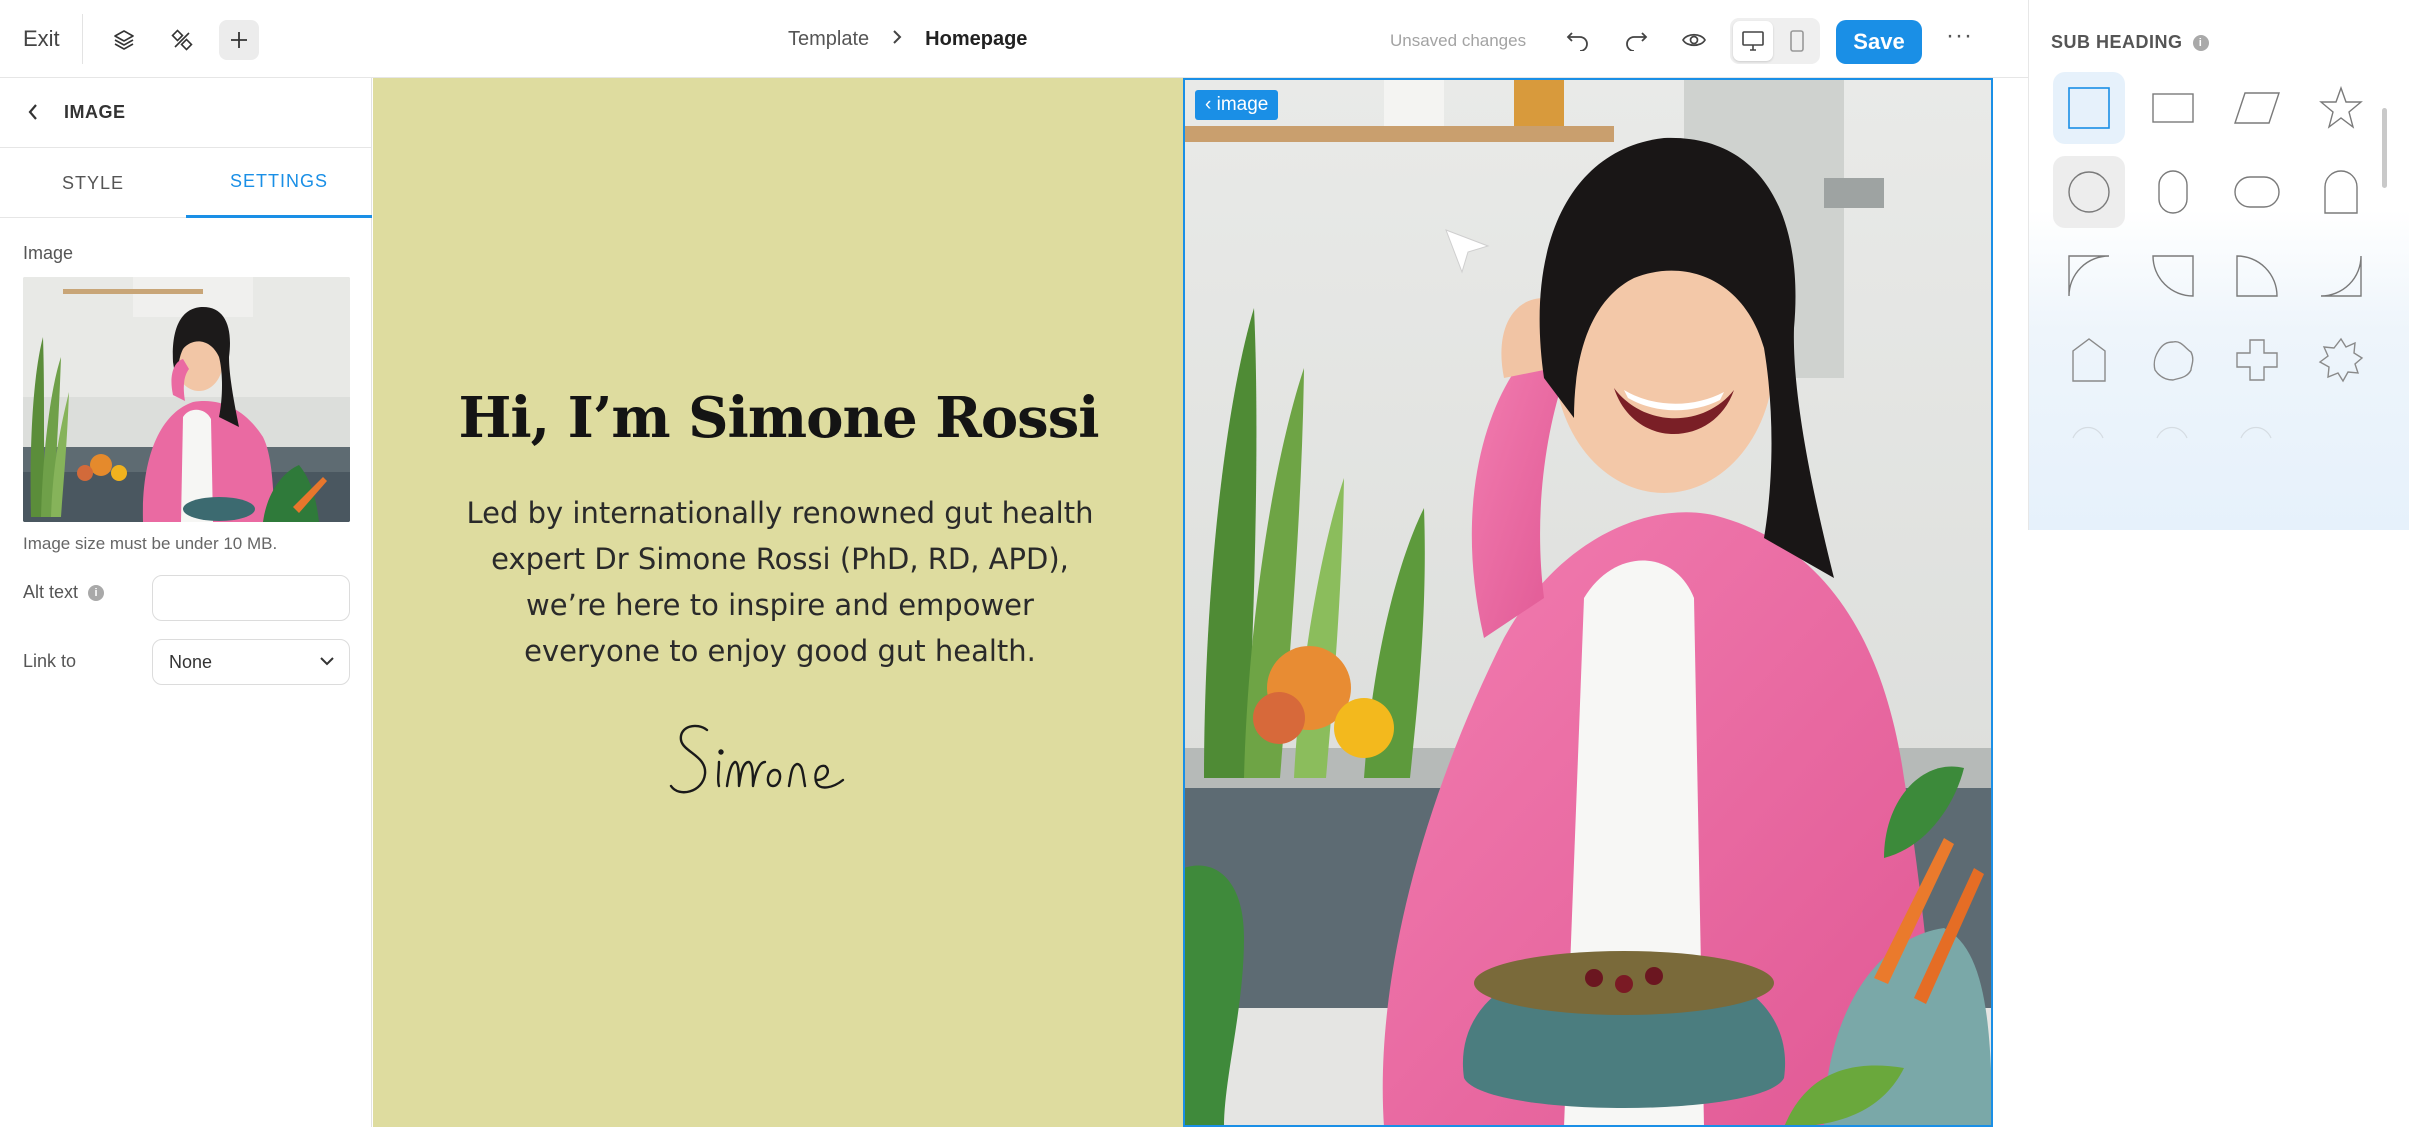 The height and width of the screenshot is (1127, 2409). What do you see at coordinates (2341, 192) in the screenshot?
I see `shape-arch` at bounding box center [2341, 192].